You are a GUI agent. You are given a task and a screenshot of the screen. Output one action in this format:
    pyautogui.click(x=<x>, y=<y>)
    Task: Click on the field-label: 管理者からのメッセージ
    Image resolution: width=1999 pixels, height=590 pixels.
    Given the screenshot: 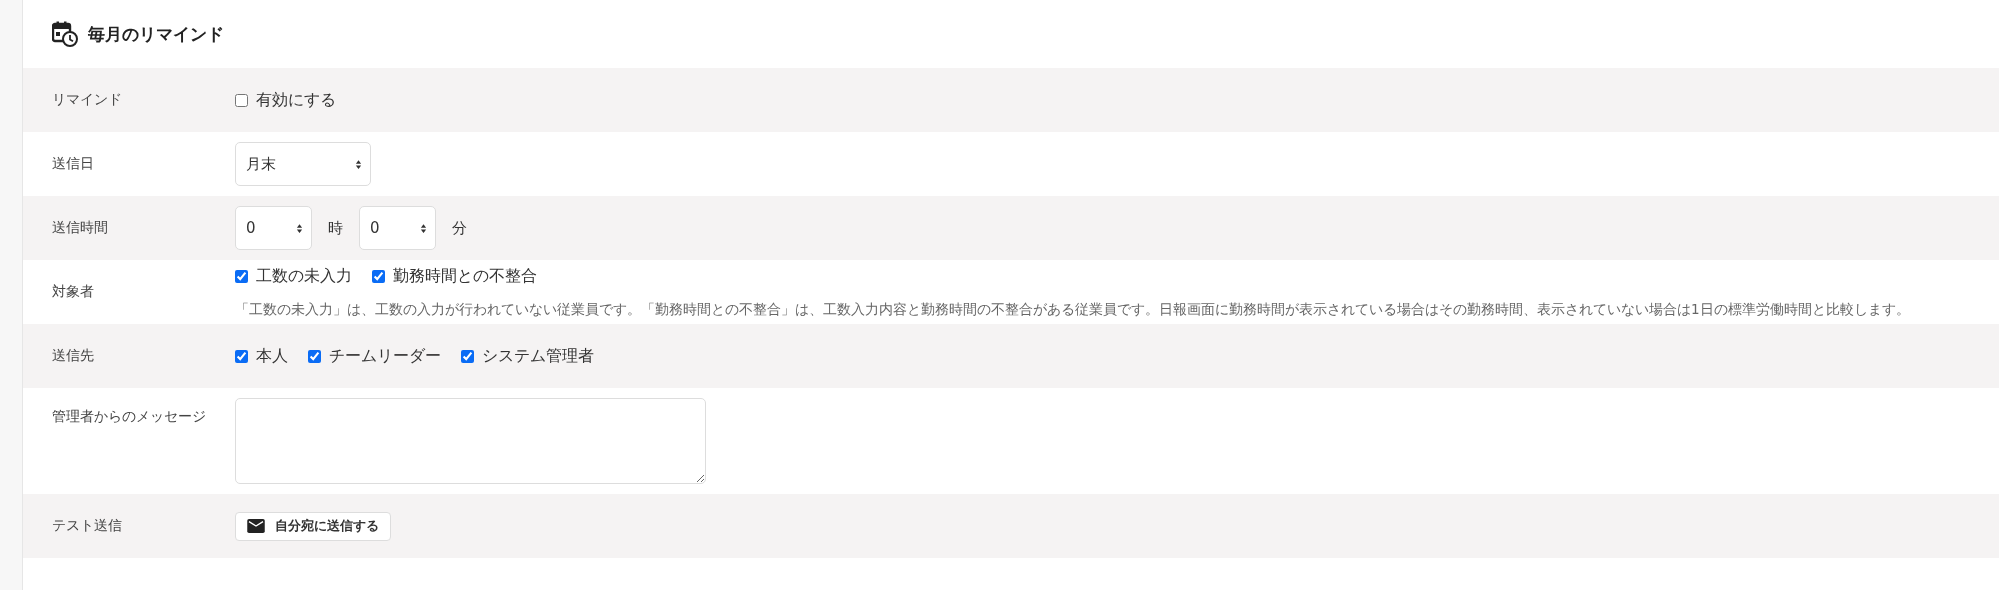 What is the action you would take?
    pyautogui.click(x=129, y=417)
    